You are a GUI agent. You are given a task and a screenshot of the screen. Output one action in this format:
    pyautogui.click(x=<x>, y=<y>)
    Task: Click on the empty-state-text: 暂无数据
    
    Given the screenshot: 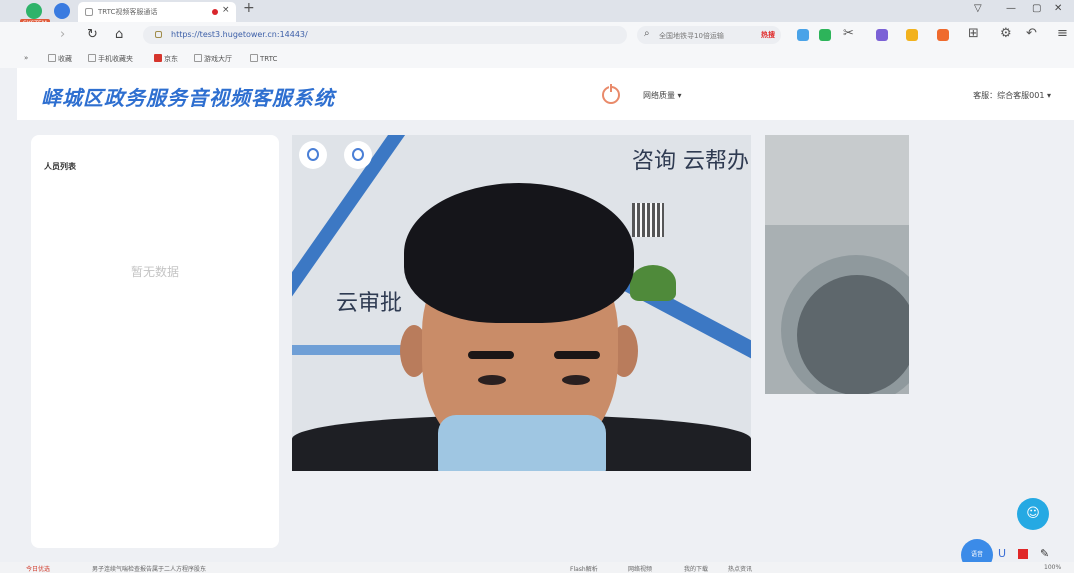 What is the action you would take?
    pyautogui.click(x=154, y=272)
    